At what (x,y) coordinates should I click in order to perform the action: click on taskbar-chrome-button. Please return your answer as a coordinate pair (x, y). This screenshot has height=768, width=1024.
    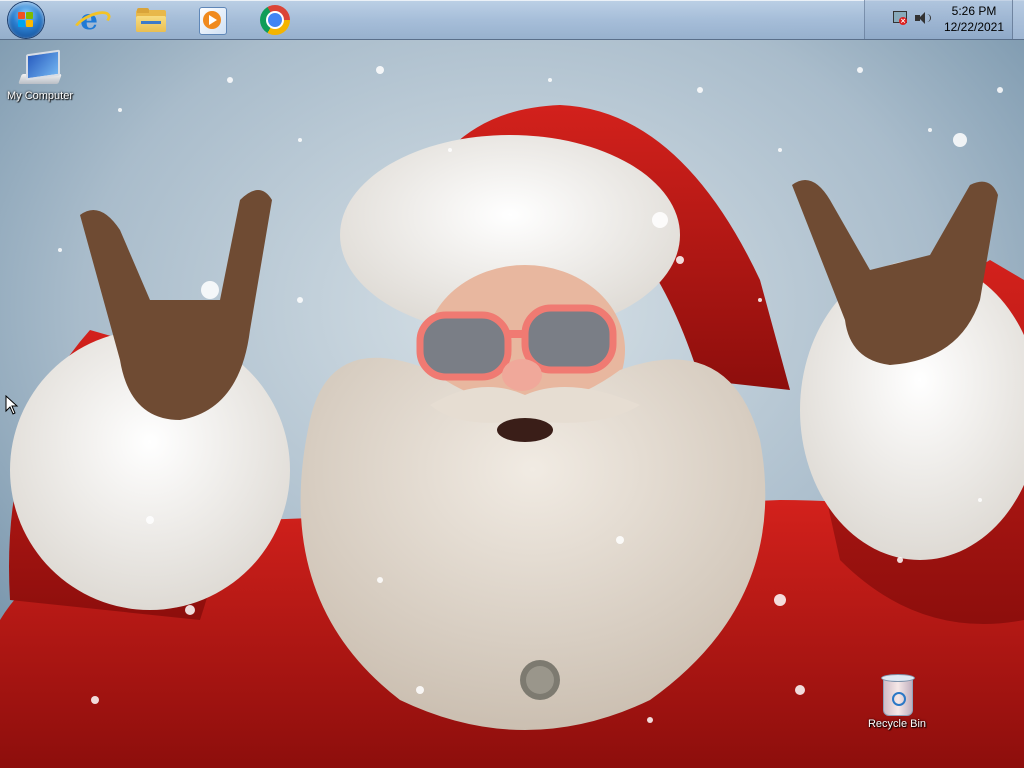
    Looking at the image, I should click on (275, 19).